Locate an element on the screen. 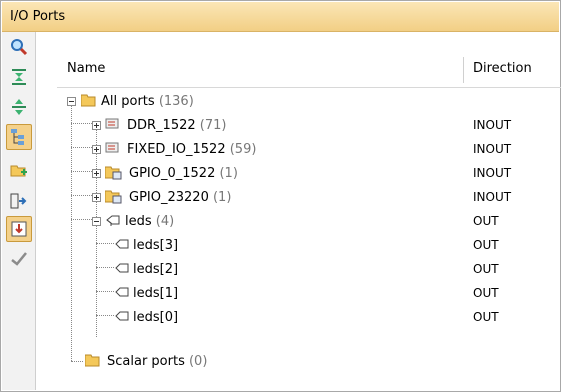 The height and width of the screenshot is (392, 561). row-label: GPIO_23220 is located at coordinates (169, 197).